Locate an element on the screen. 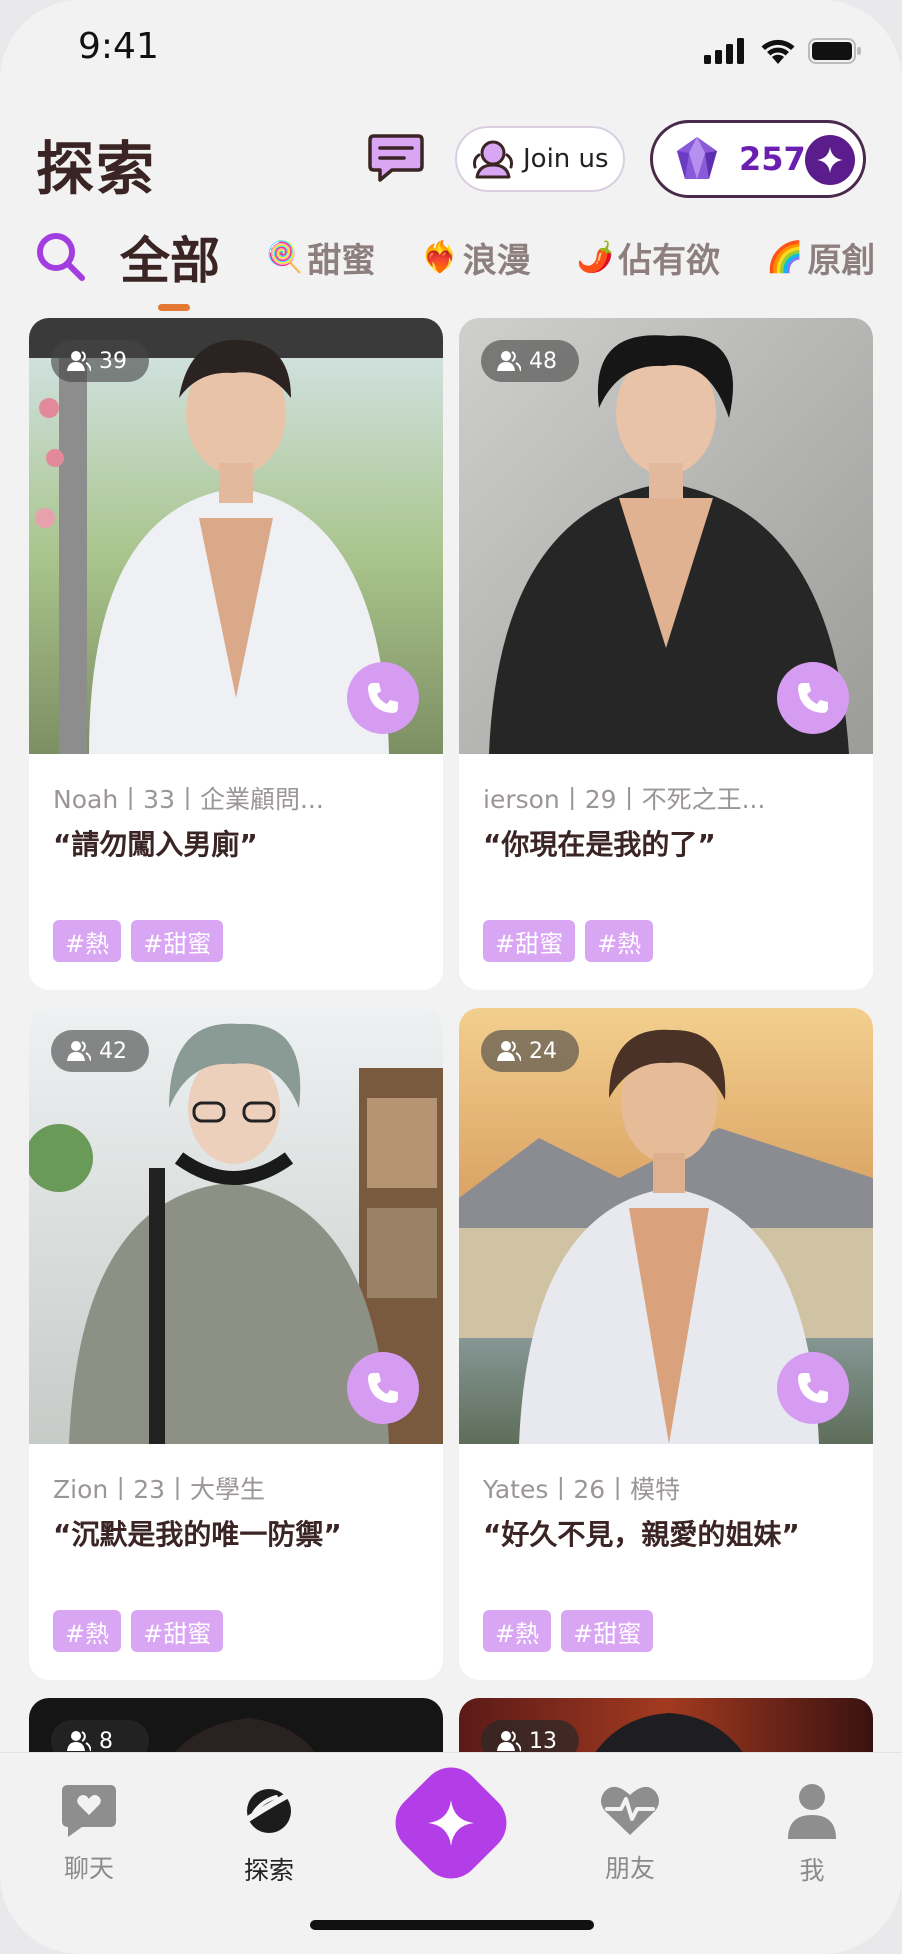 The height and width of the screenshot is (1954, 902). planet-icon is located at coordinates (269, 1810).